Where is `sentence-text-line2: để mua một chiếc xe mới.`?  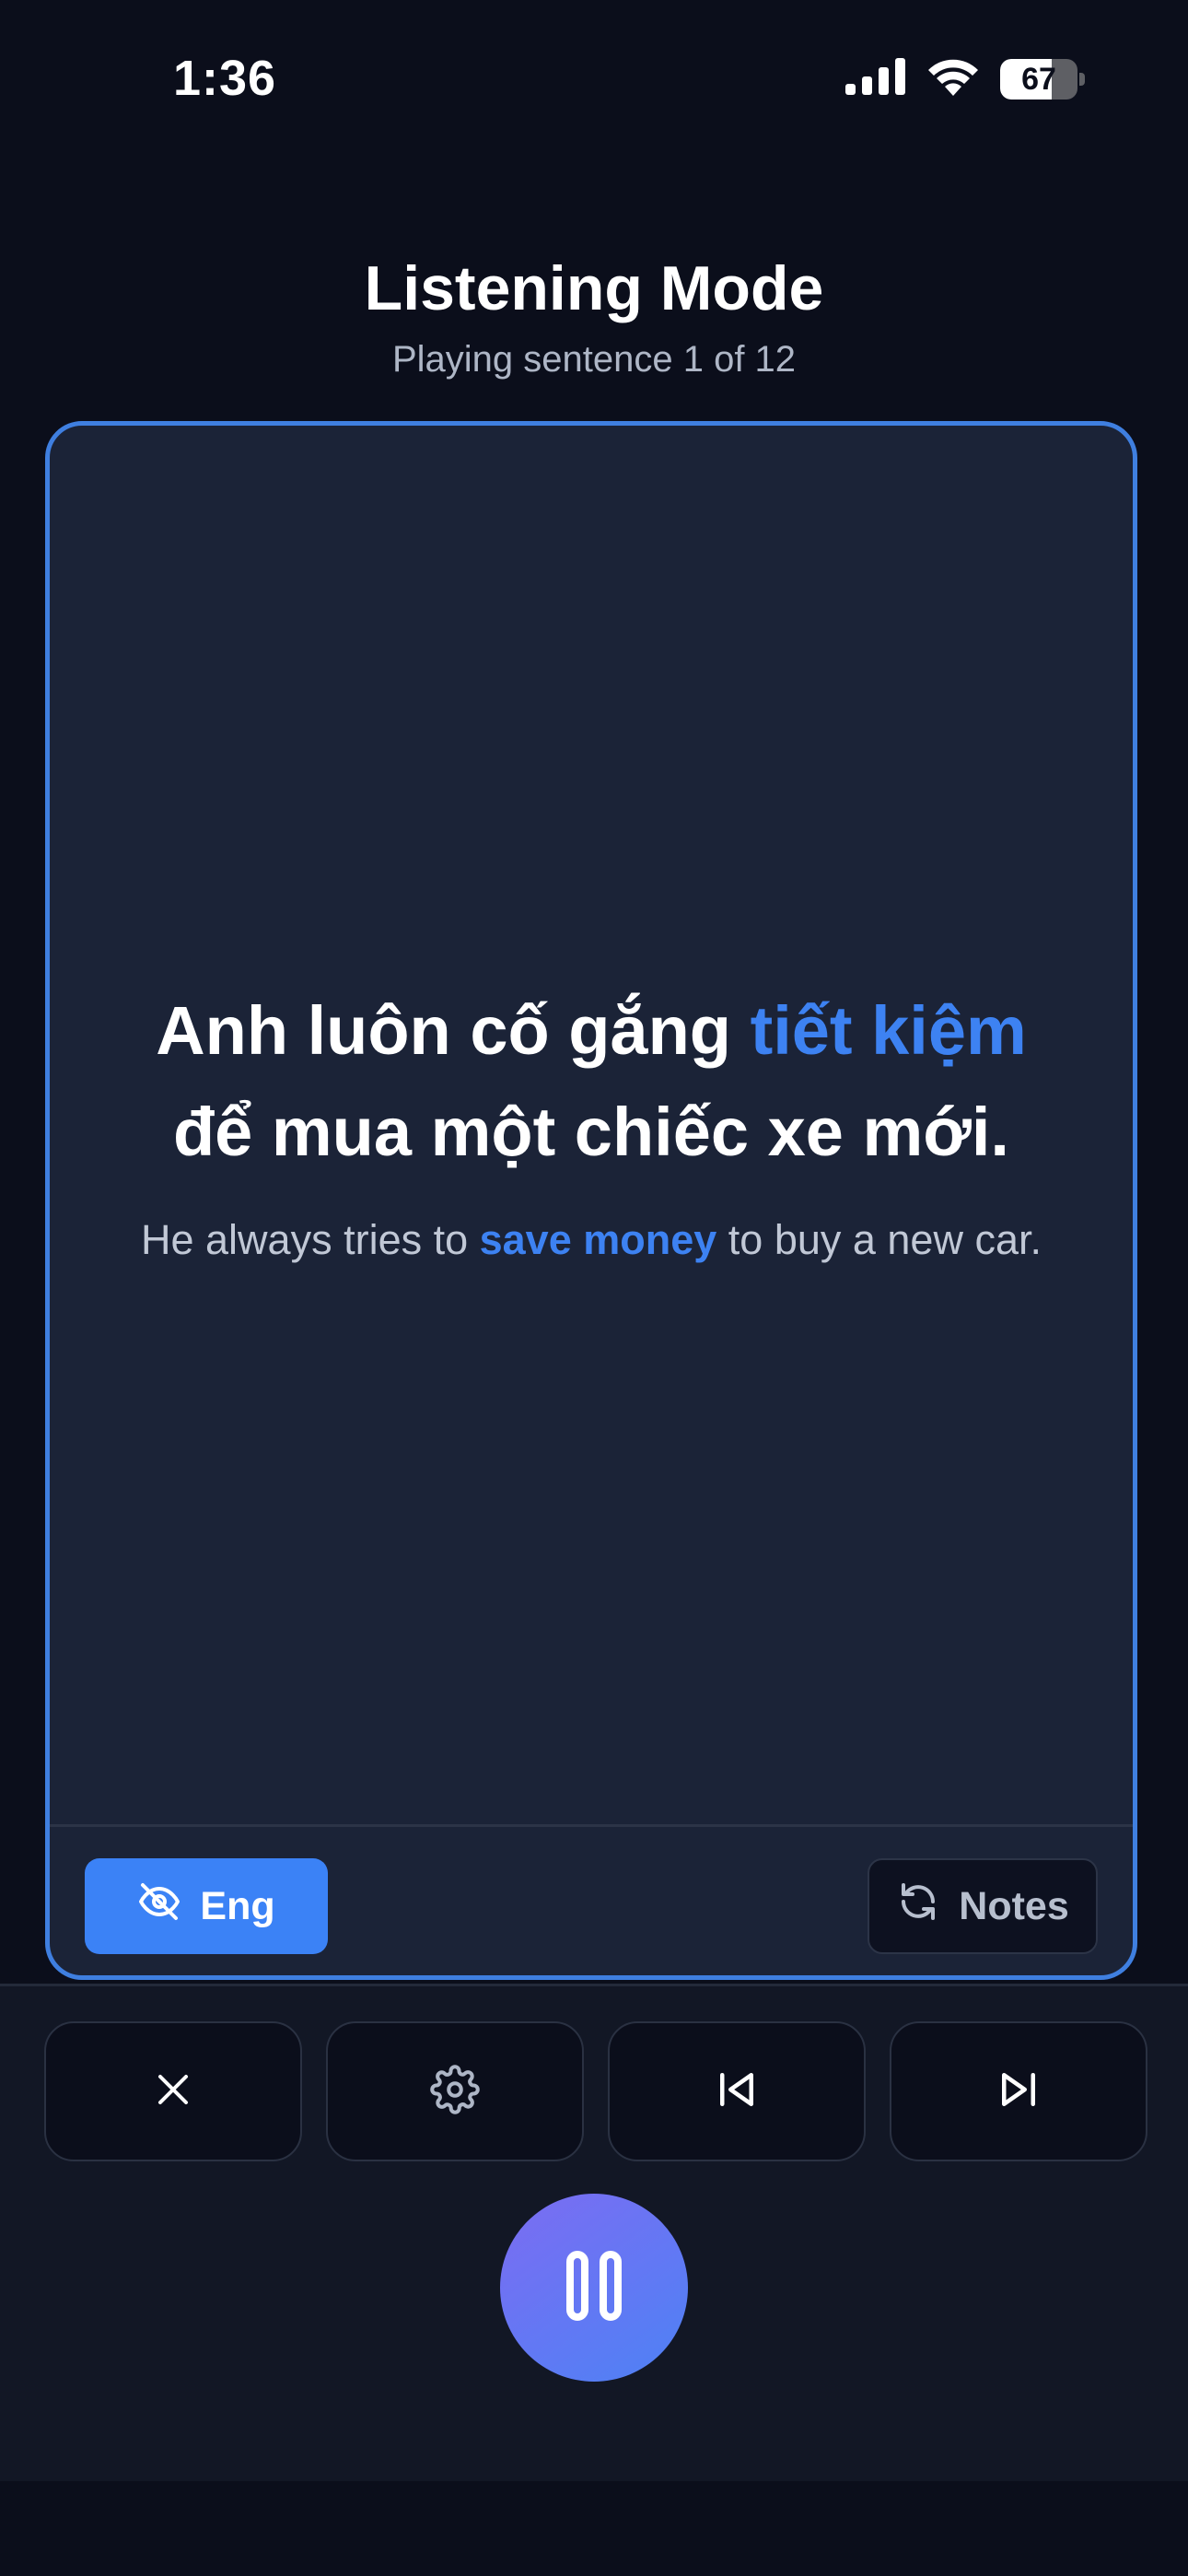 sentence-text-line2: để mua một chiếc xe mới. is located at coordinates (590, 1132).